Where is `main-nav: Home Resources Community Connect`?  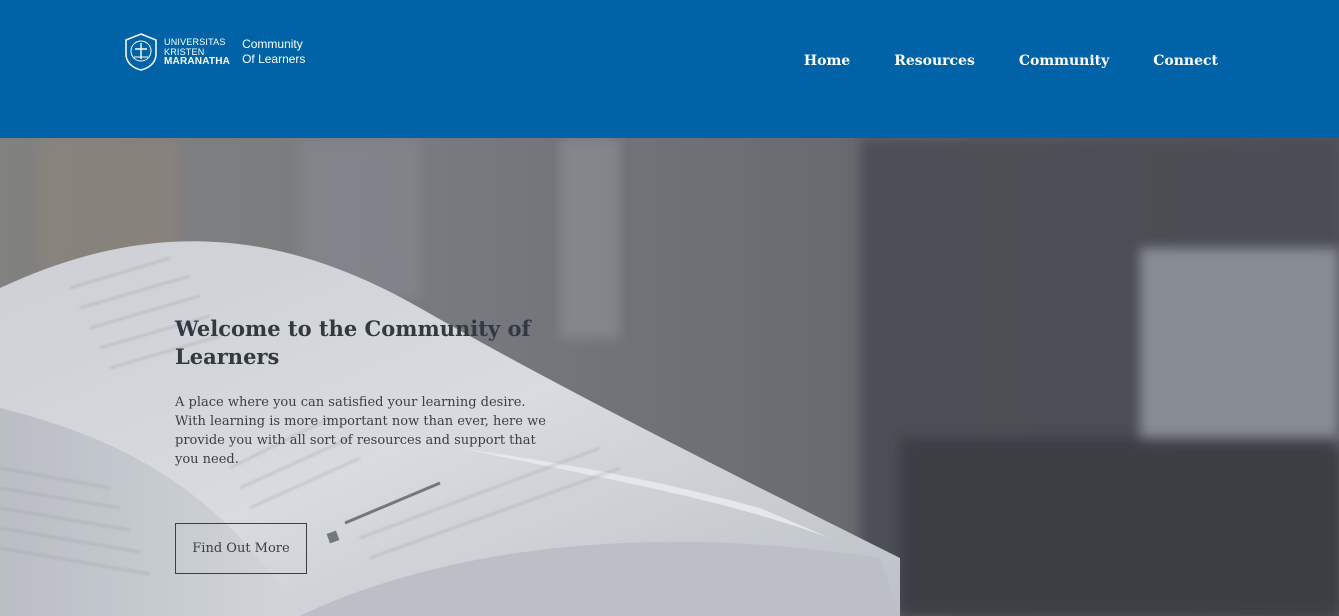 main-nav: Home Resources Community Connect is located at coordinates (989, 61).